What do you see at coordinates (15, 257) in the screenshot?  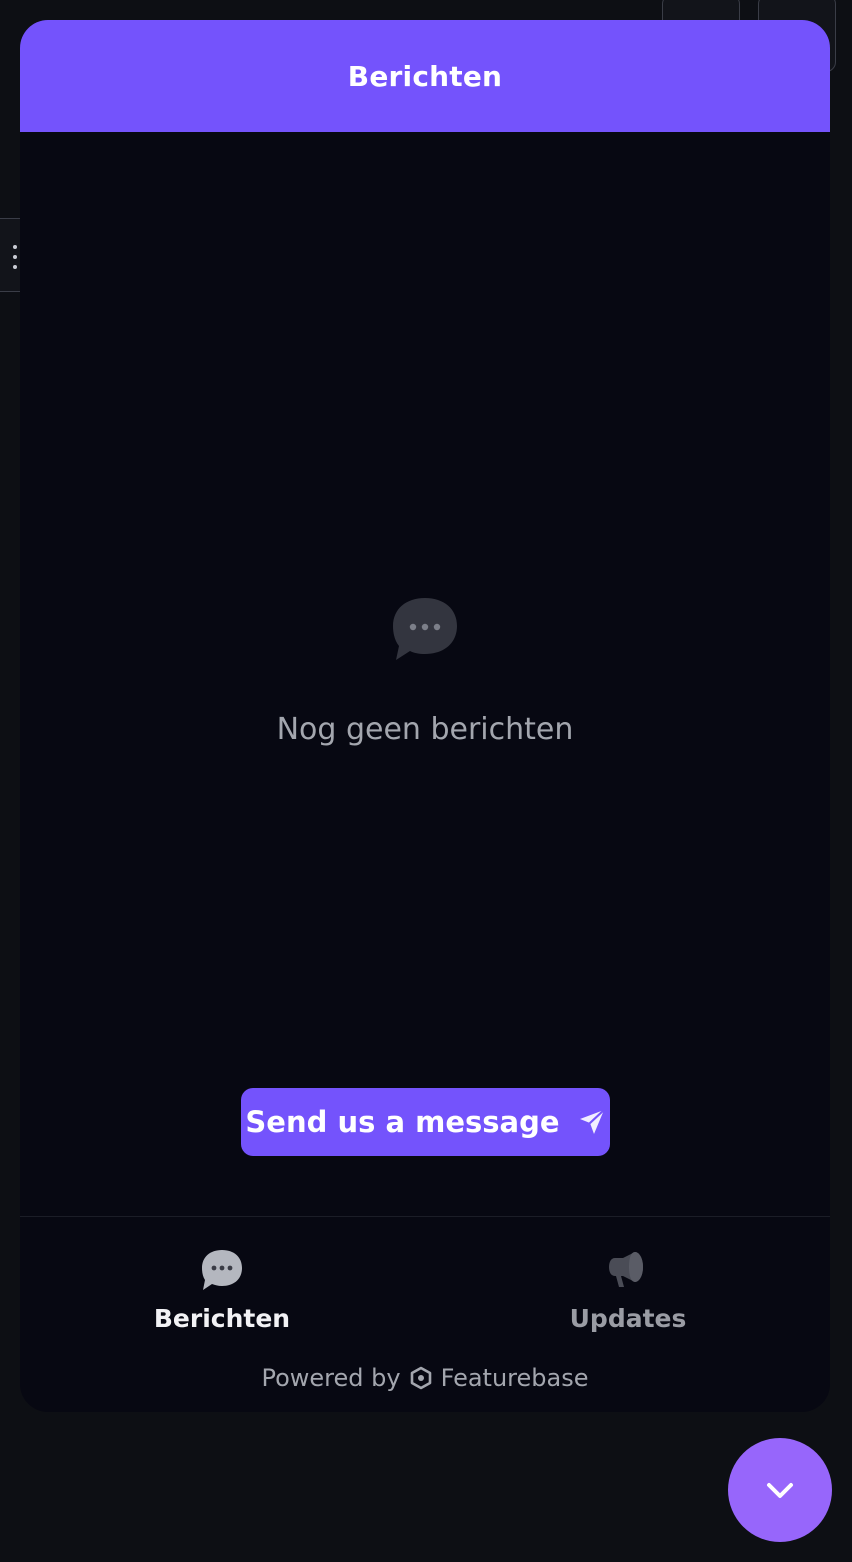 I see `more-options-icon` at bounding box center [15, 257].